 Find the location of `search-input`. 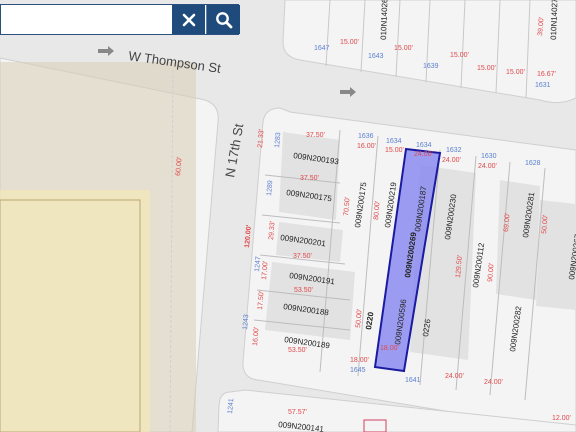

search-input is located at coordinates (86, 19).